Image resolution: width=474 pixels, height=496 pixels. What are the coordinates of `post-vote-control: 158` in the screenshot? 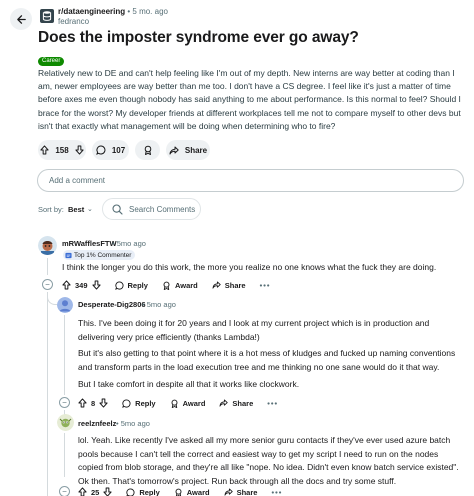 It's located at (62, 150).